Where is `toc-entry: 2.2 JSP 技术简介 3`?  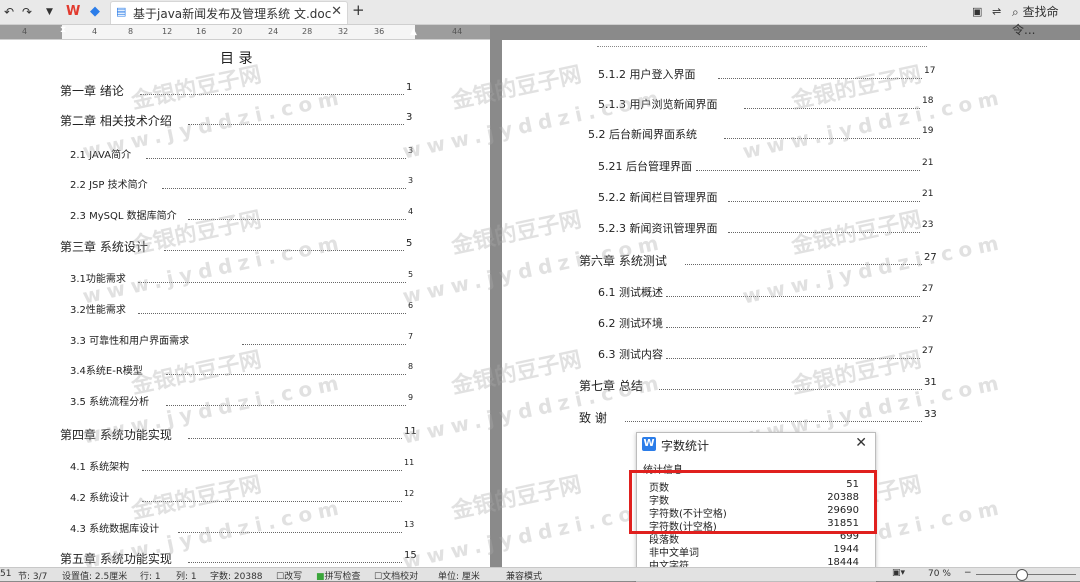
toc-entry: 2.2 JSP 技术简介 3 is located at coordinates (245, 184).